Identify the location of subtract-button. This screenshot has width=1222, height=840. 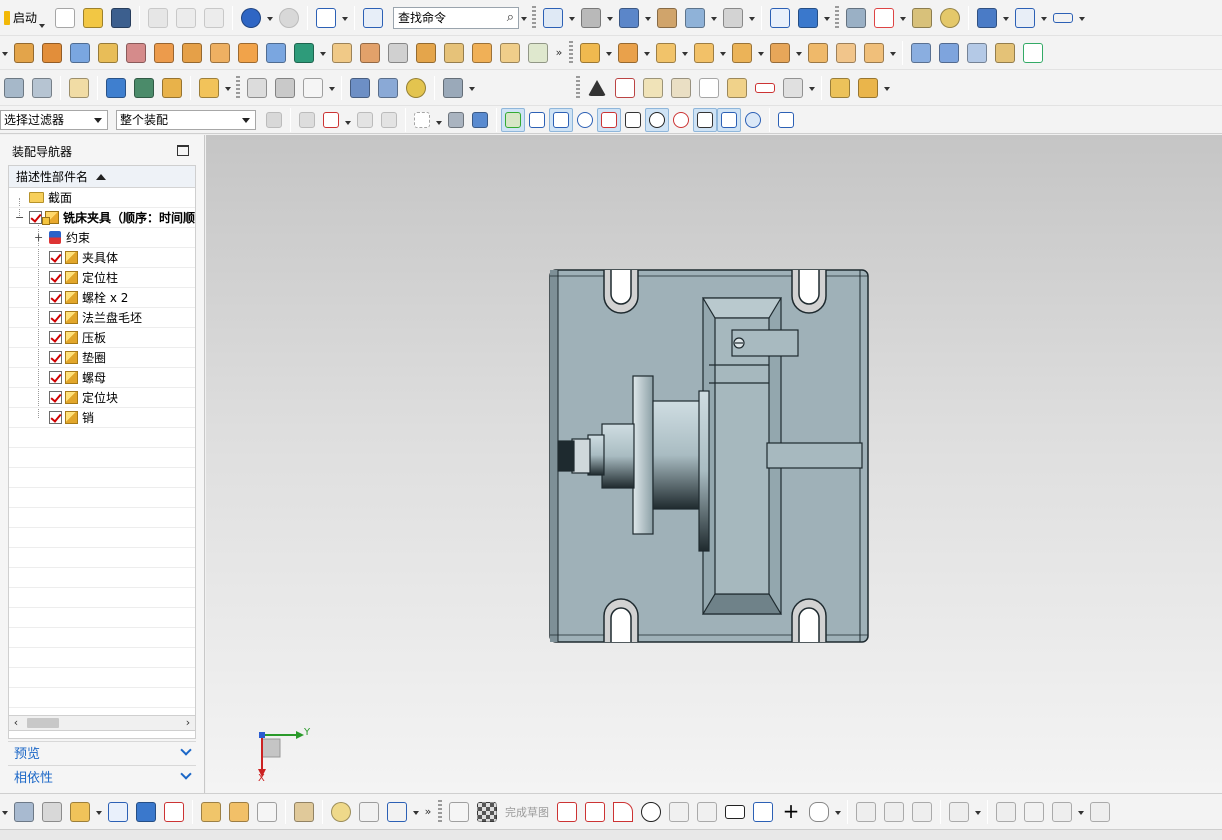
(304, 53).